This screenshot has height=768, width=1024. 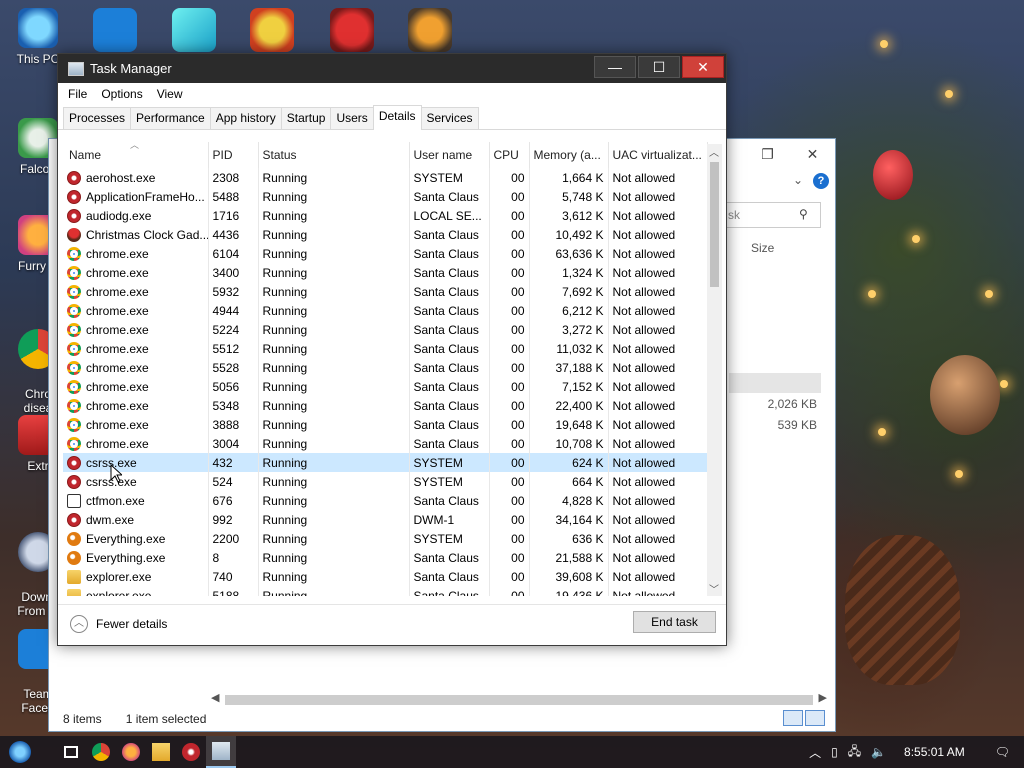 What do you see at coordinates (74, 481) in the screenshot?
I see `process-icon` at bounding box center [74, 481].